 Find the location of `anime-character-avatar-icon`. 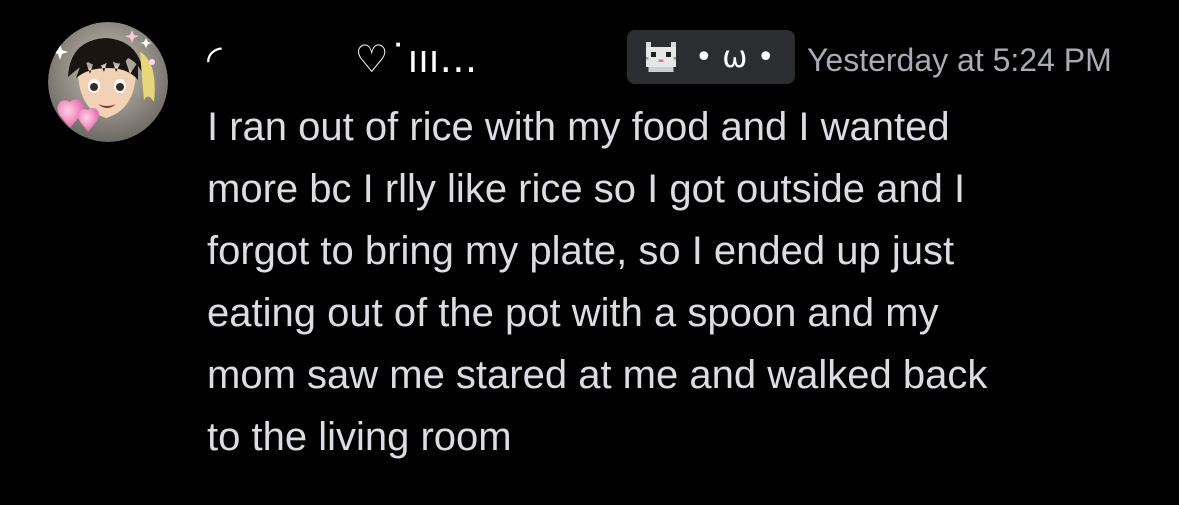

anime-character-avatar-icon is located at coordinates (108, 82).